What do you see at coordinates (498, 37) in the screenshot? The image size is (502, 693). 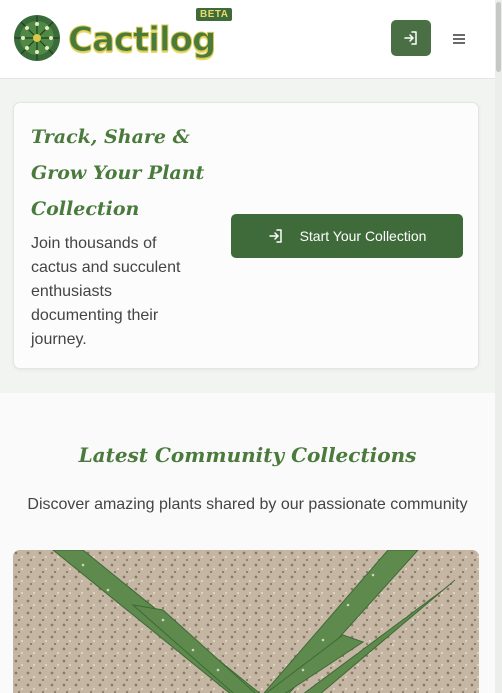 I see `scrollbar-thumb` at bounding box center [498, 37].